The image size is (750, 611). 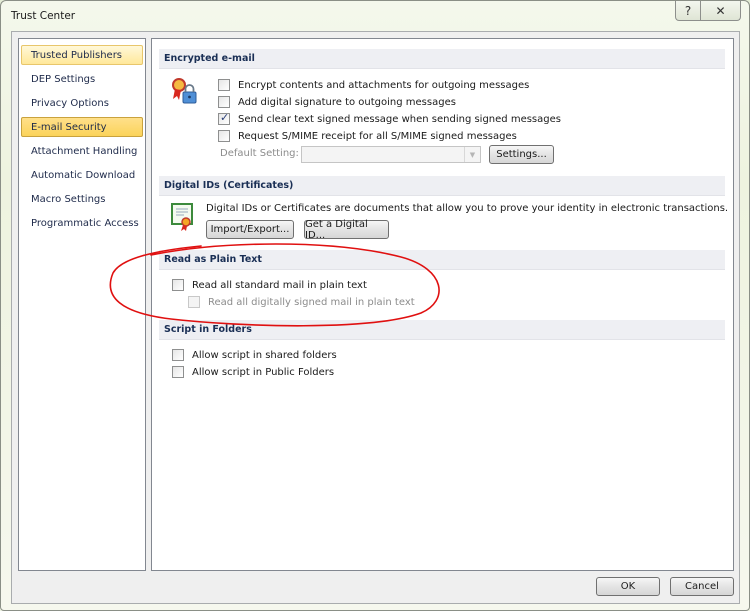 I want to click on ok-button: OK, so click(x=628, y=586).